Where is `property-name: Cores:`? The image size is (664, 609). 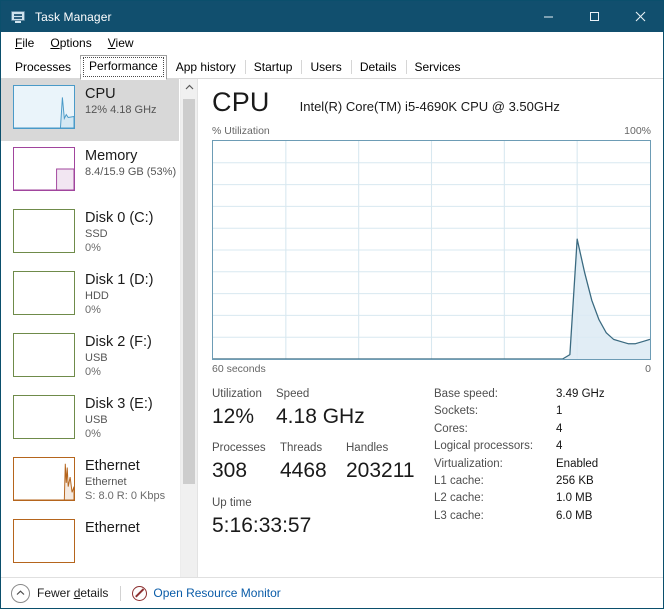
property-name: Cores: is located at coordinates (451, 428).